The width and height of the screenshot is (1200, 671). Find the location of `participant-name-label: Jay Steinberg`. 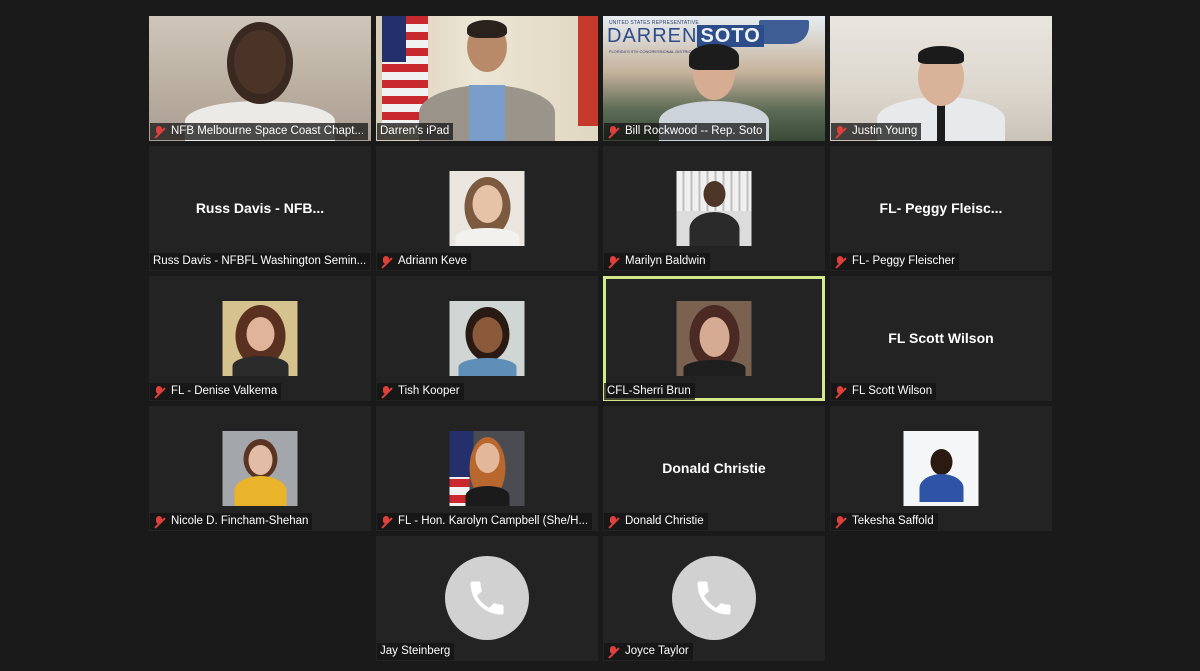

participant-name-label: Jay Steinberg is located at coordinates (416, 651).